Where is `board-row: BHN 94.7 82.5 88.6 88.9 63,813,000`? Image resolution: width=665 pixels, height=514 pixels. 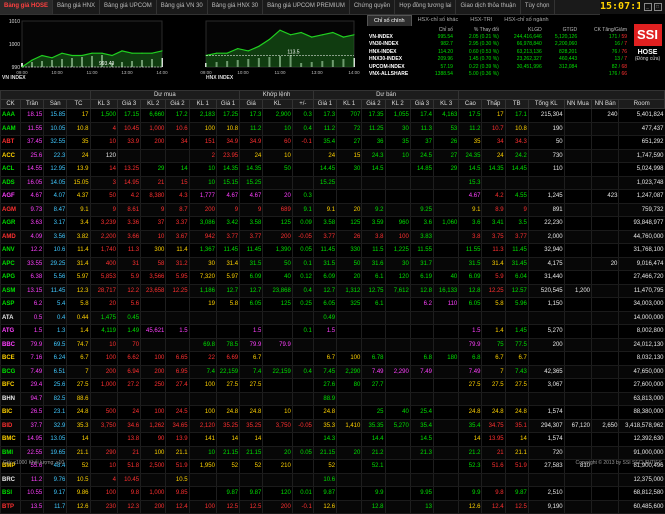 board-row: BHN 94.7 82.5 88.6 88.9 63,813,000 is located at coordinates (332, 399).